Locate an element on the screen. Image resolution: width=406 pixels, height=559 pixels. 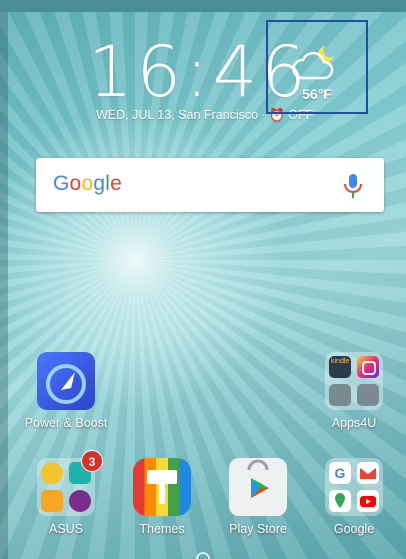
google-logo: Google is located at coordinates (87, 183).